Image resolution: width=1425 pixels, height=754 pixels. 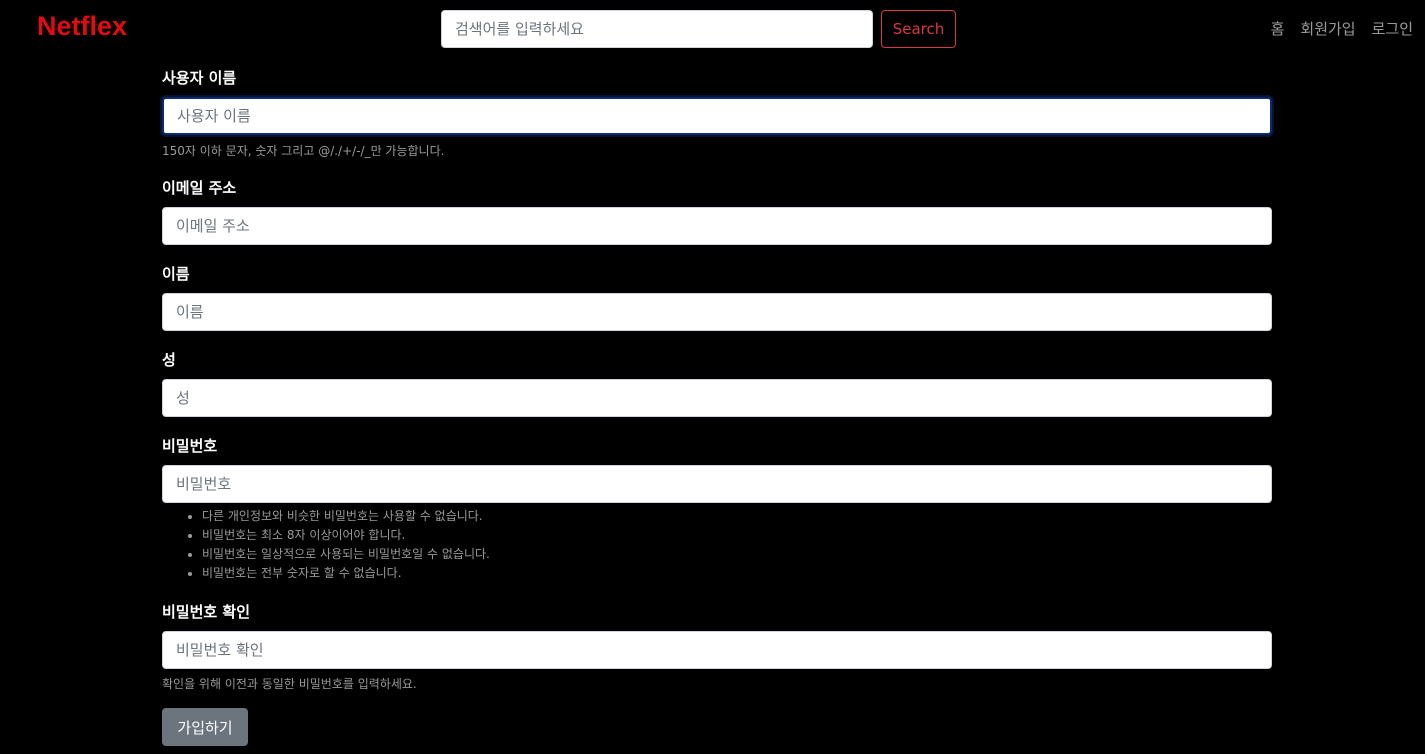 I want to click on password-help-item: 비밀번호는 최소 8자 이상이어야 합니다., so click(x=346, y=535).